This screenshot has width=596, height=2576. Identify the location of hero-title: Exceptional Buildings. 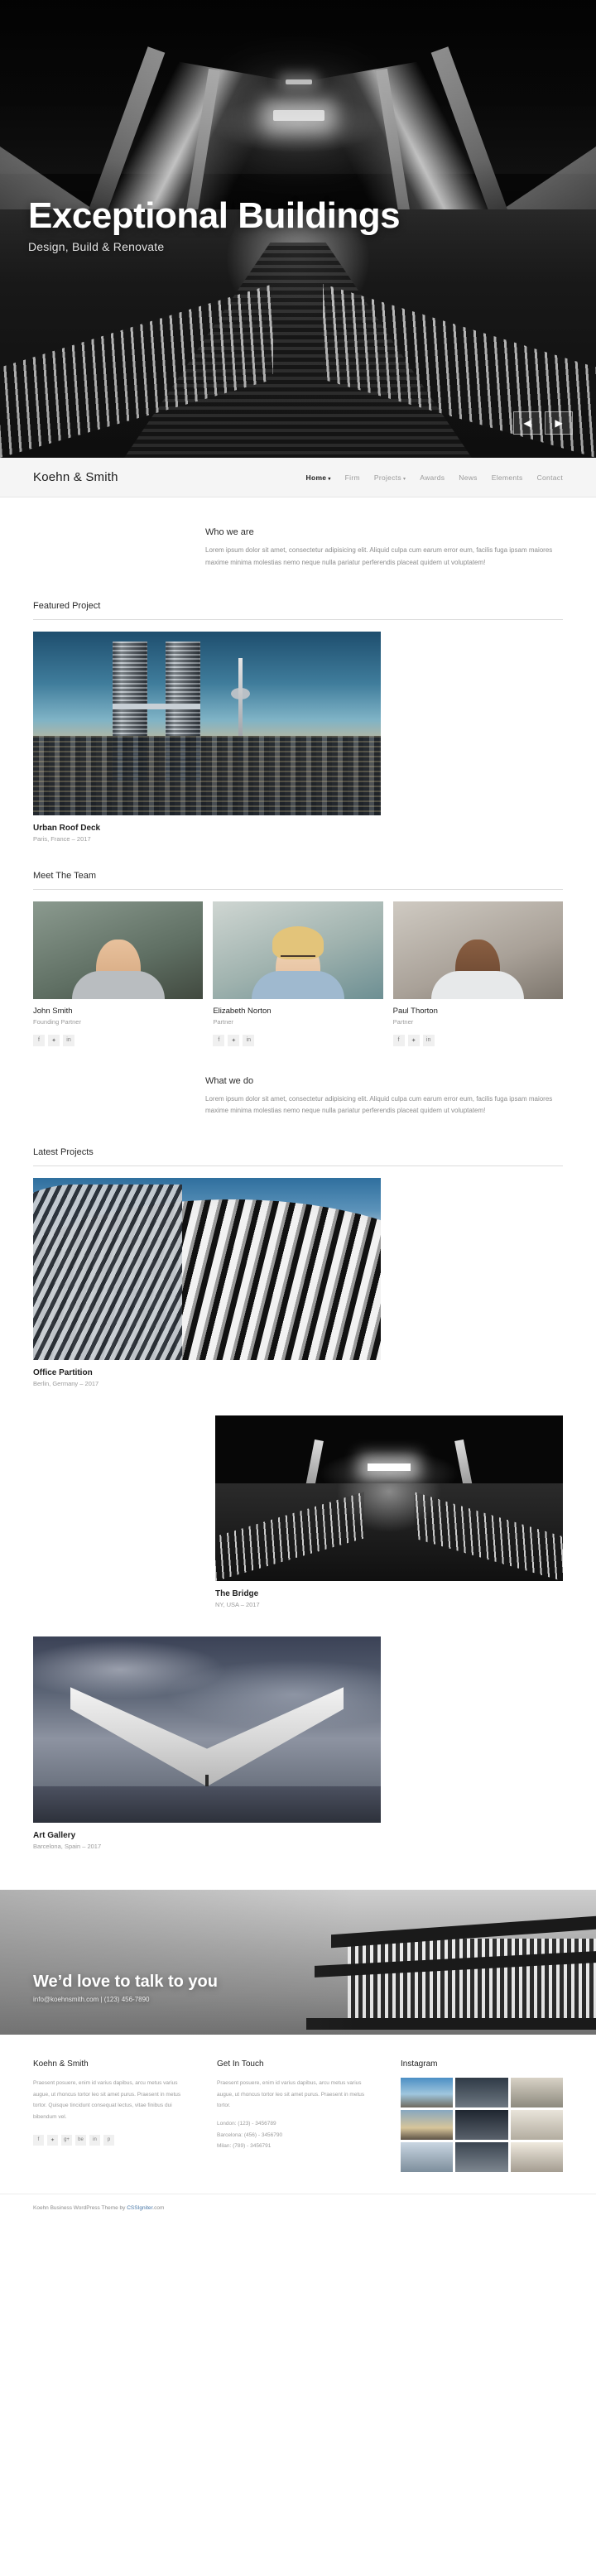
(214, 215).